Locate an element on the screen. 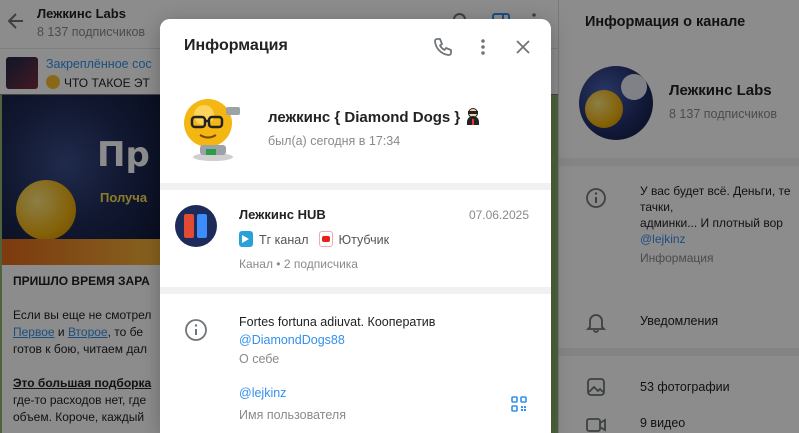 The width and height of the screenshot is (799, 433). user-name-text: лежкинс { Diamond Dogs } is located at coordinates (364, 117).